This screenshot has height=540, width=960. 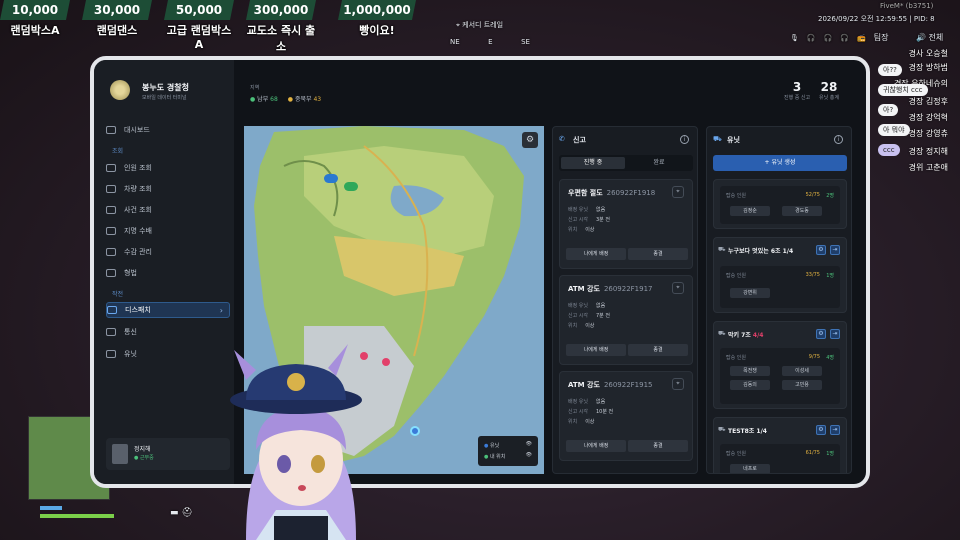 What do you see at coordinates (168, 252) in the screenshot?
I see `sidebar-item-prison: 수감 관리` at bounding box center [168, 252].